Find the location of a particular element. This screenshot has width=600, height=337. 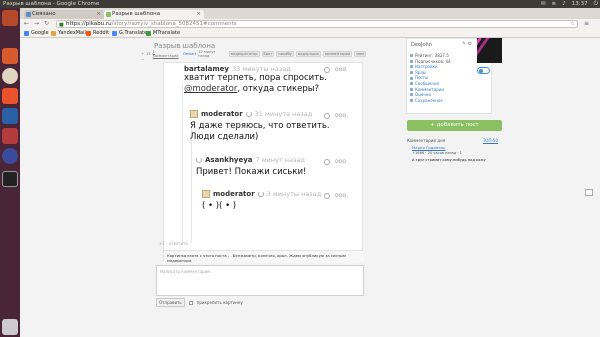

profile-avatar is located at coordinates (489, 50).